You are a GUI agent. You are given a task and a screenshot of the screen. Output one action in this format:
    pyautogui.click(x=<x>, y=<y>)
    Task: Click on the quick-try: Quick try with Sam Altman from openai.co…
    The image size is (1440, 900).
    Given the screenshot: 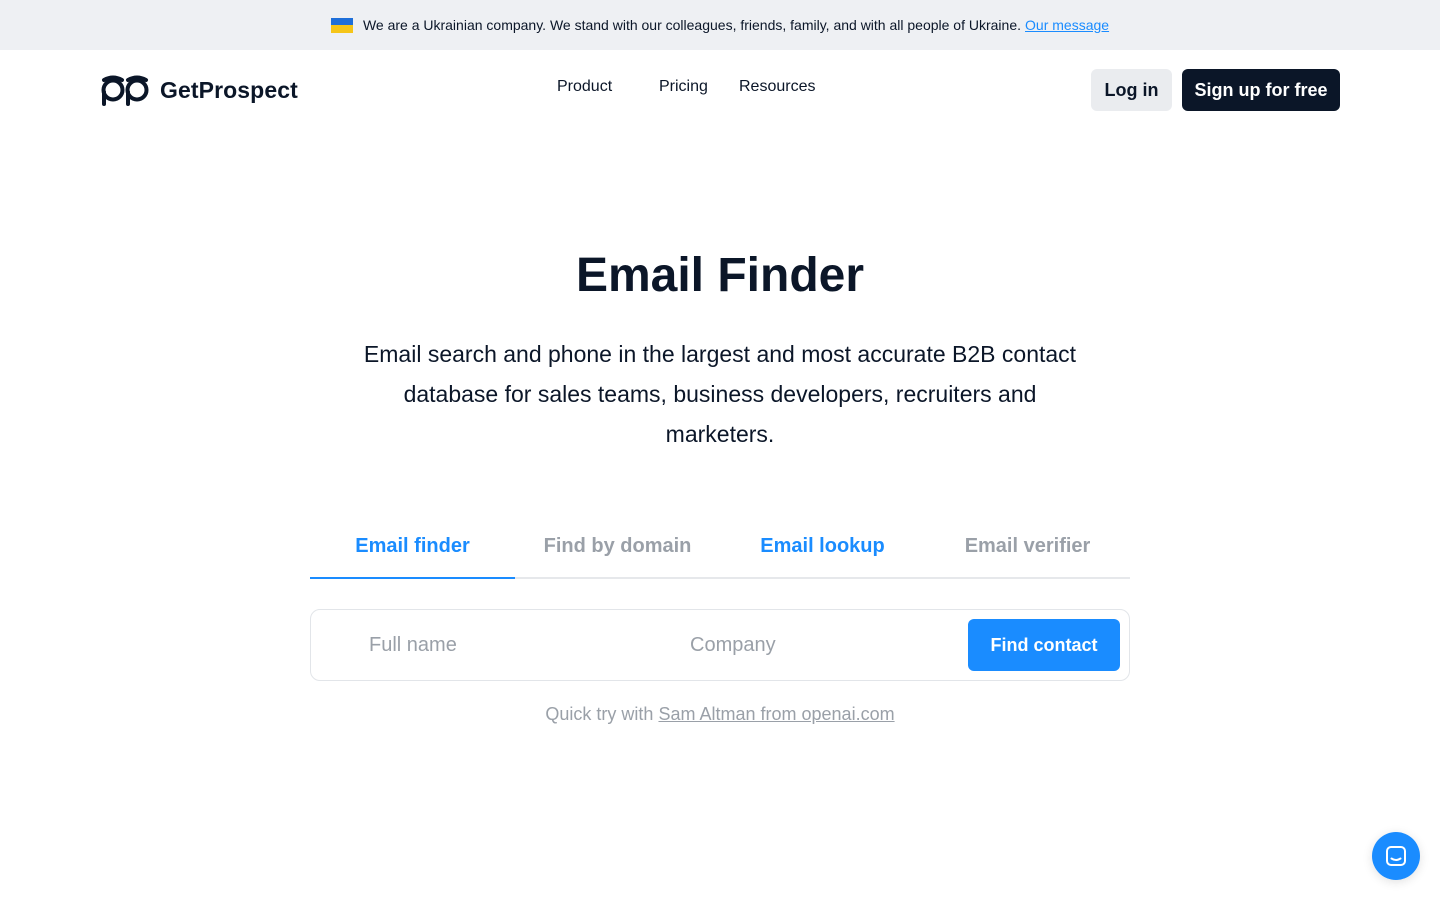 What is the action you would take?
    pyautogui.click(x=720, y=714)
    